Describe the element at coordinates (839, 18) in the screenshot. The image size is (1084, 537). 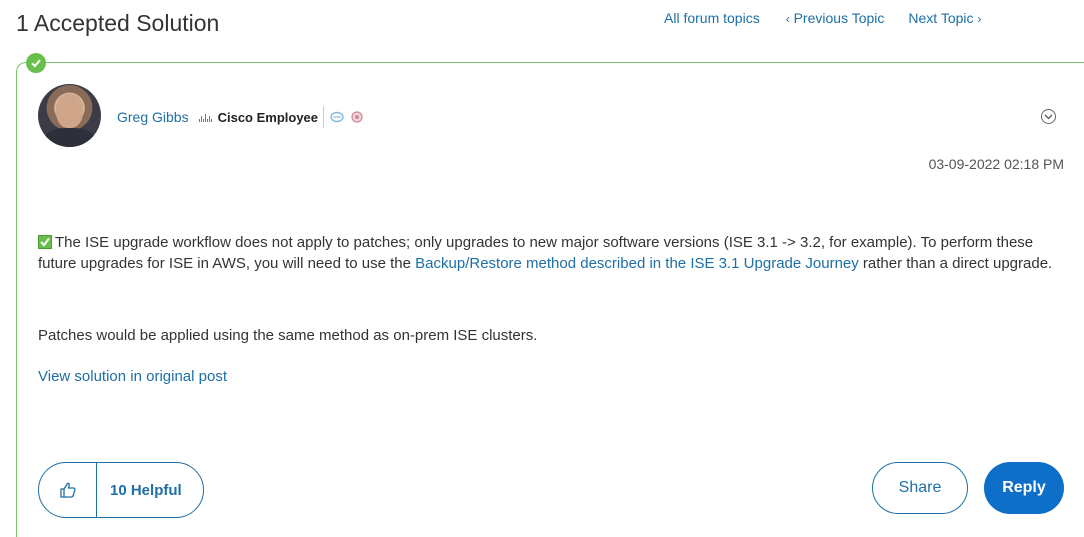
I see `previous-topic-label: Previous Topic` at that location.